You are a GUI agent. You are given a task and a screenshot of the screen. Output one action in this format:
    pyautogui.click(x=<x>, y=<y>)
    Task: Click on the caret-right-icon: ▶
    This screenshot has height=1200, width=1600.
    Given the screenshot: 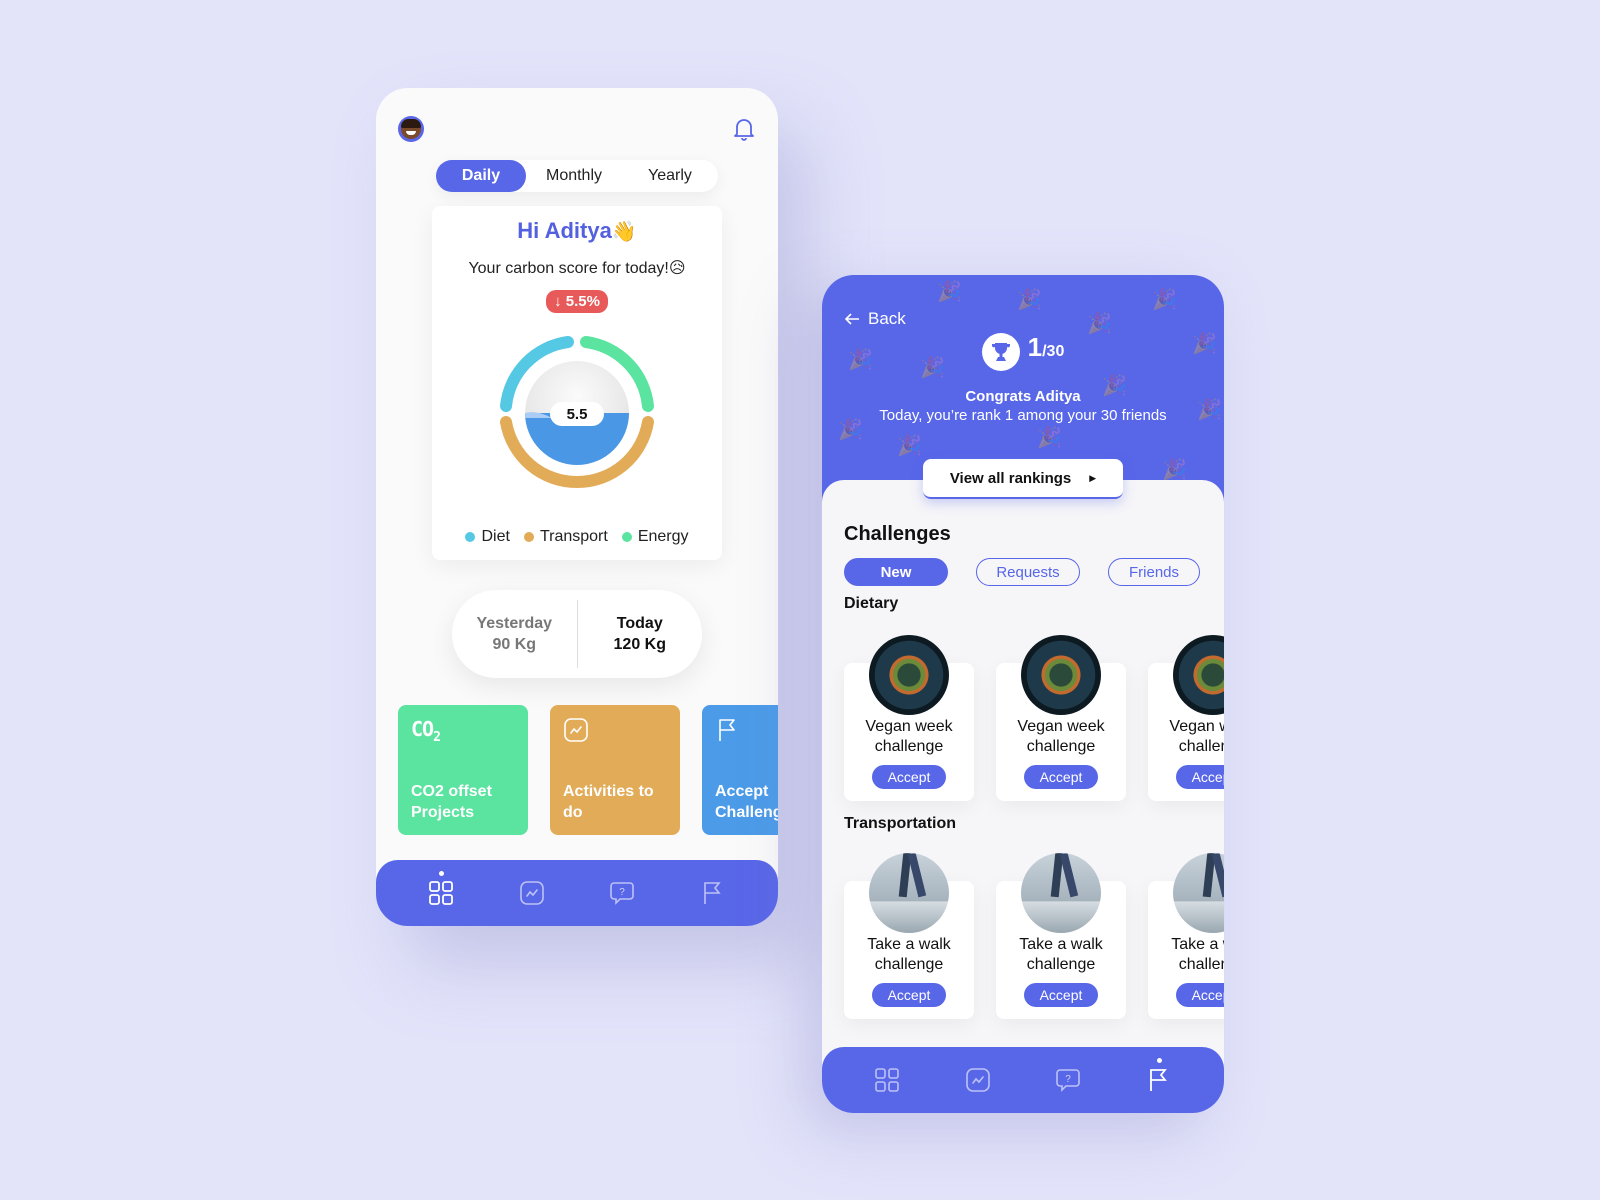 What is the action you would take?
    pyautogui.click(x=1093, y=477)
    